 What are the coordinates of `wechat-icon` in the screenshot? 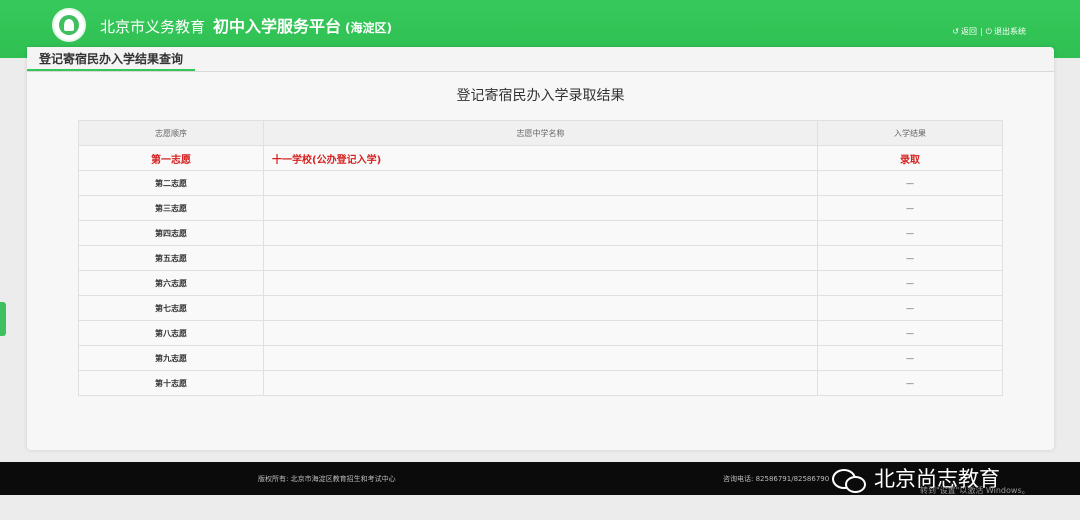 It's located at (849, 480).